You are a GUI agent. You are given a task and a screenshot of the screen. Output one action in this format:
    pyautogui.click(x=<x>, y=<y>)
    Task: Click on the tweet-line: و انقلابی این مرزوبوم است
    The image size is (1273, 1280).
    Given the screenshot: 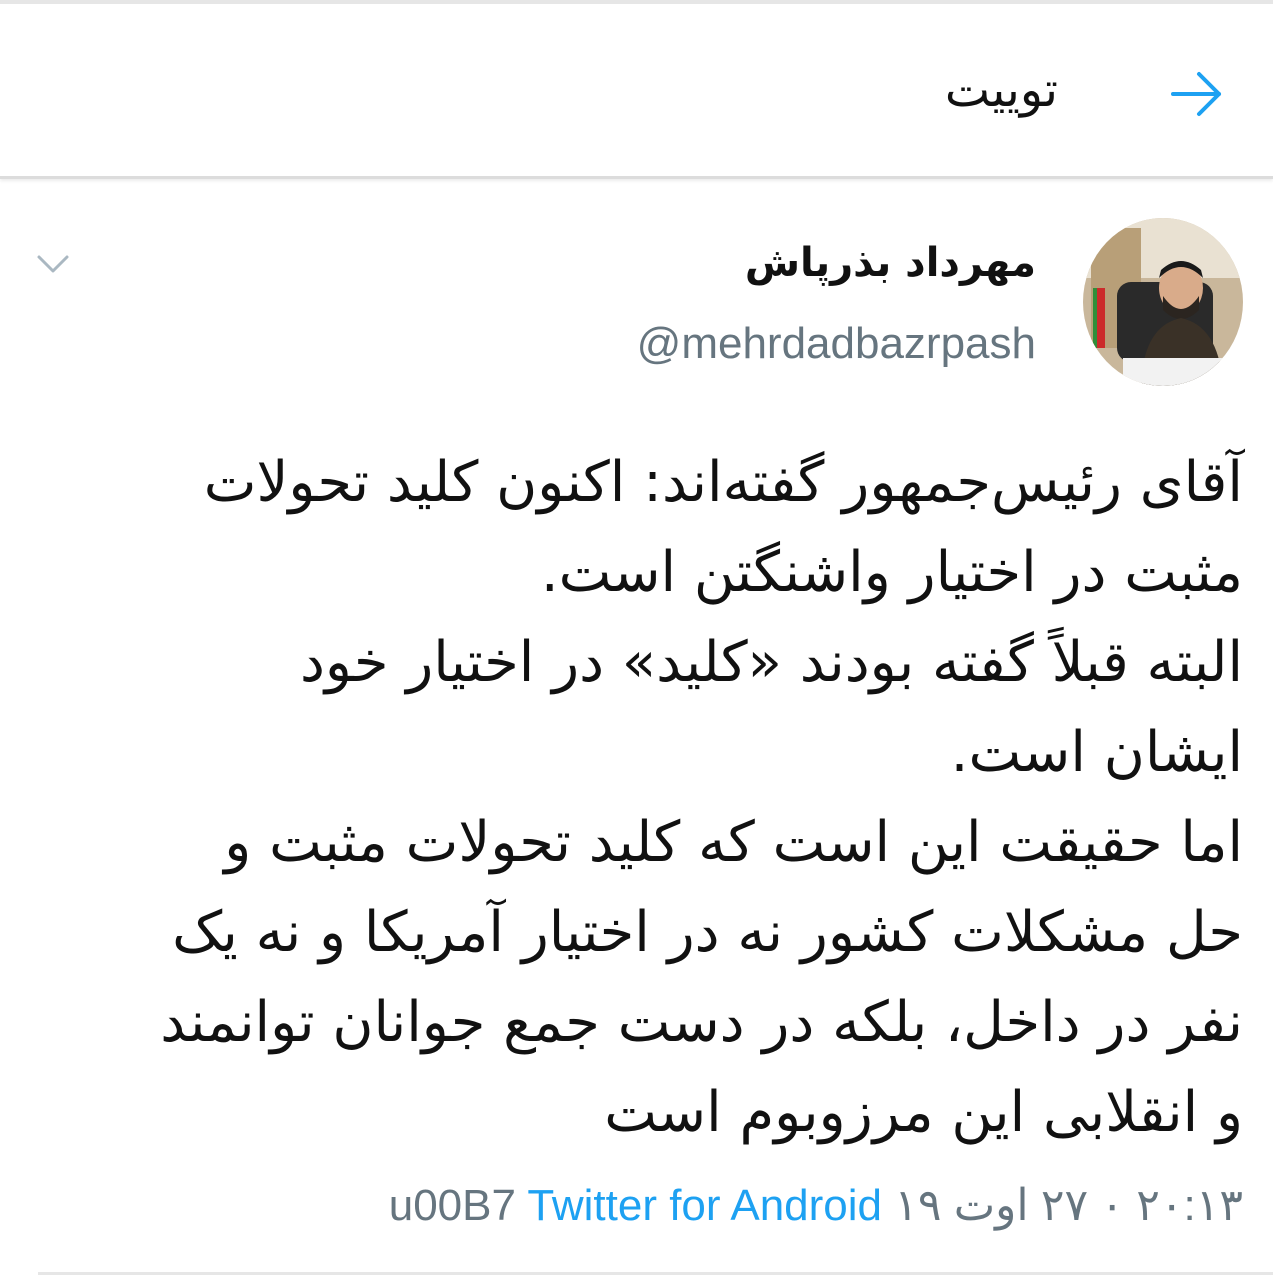 What is the action you would take?
    pyautogui.click(x=923, y=1112)
    